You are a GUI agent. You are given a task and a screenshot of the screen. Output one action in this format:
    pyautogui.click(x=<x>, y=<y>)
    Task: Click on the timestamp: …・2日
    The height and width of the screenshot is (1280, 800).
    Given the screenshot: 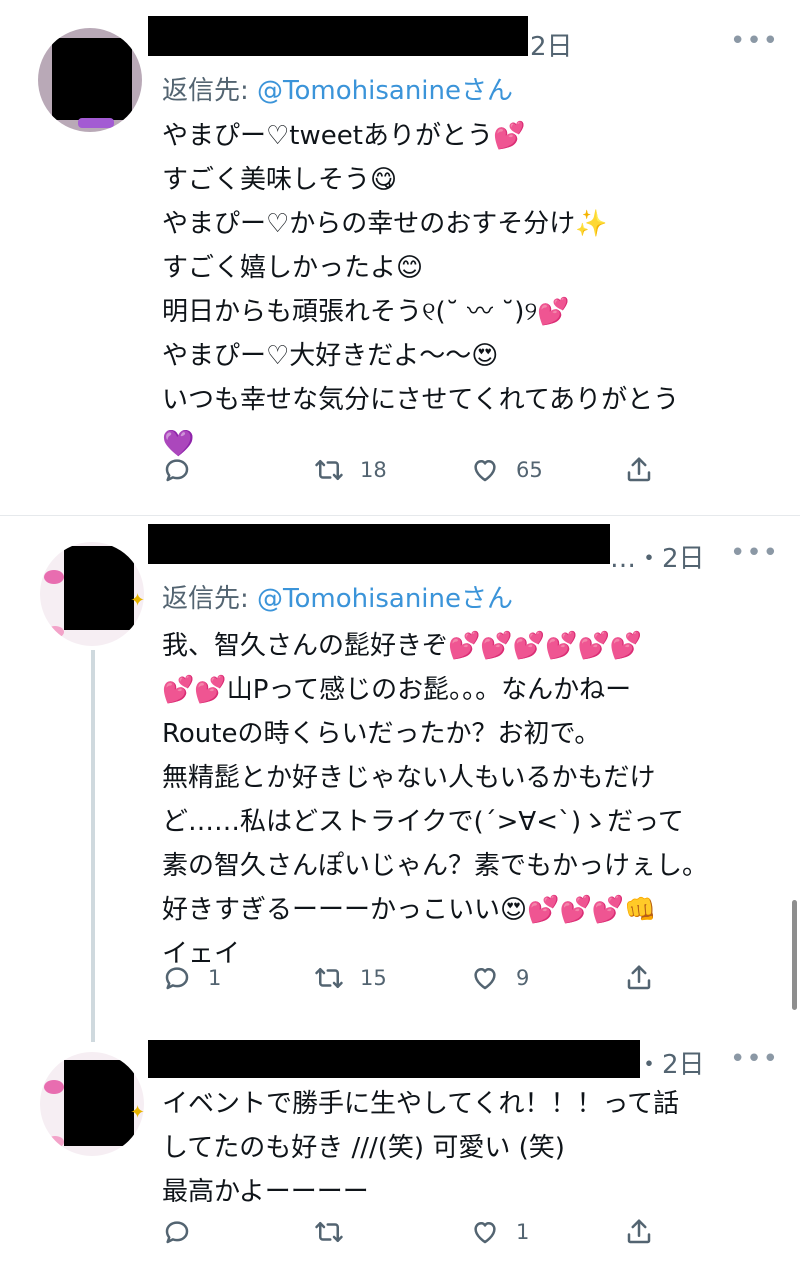 What is the action you would take?
    pyautogui.click(x=657, y=556)
    